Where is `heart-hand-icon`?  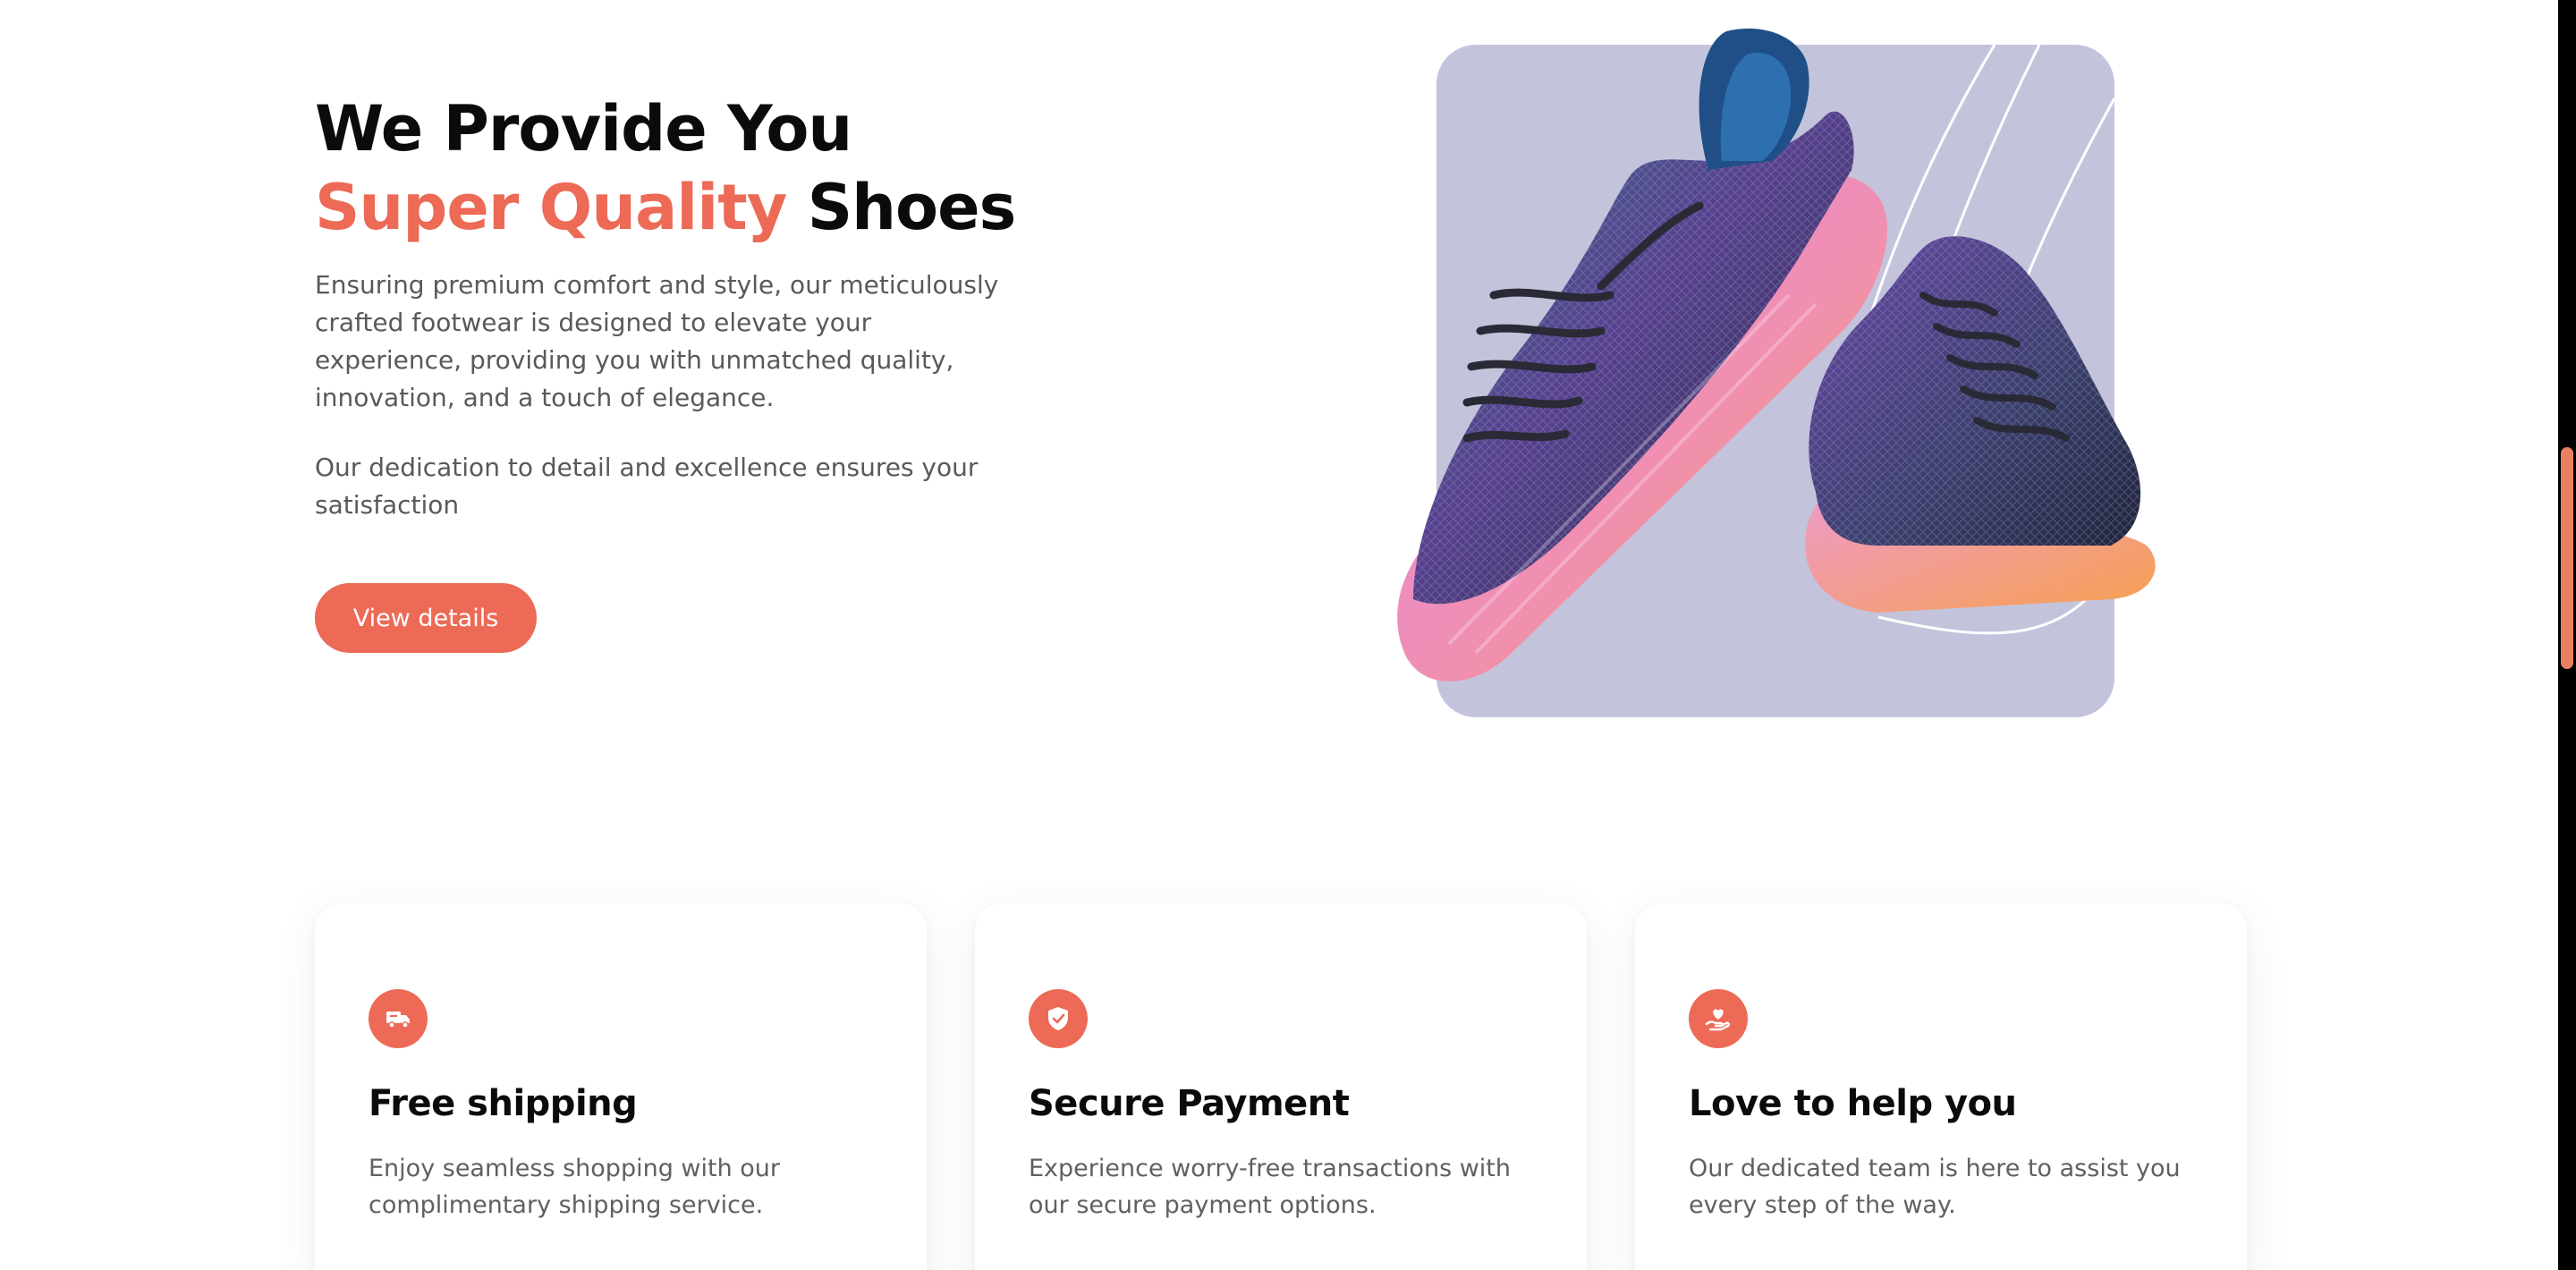 heart-hand-icon is located at coordinates (1718, 1019).